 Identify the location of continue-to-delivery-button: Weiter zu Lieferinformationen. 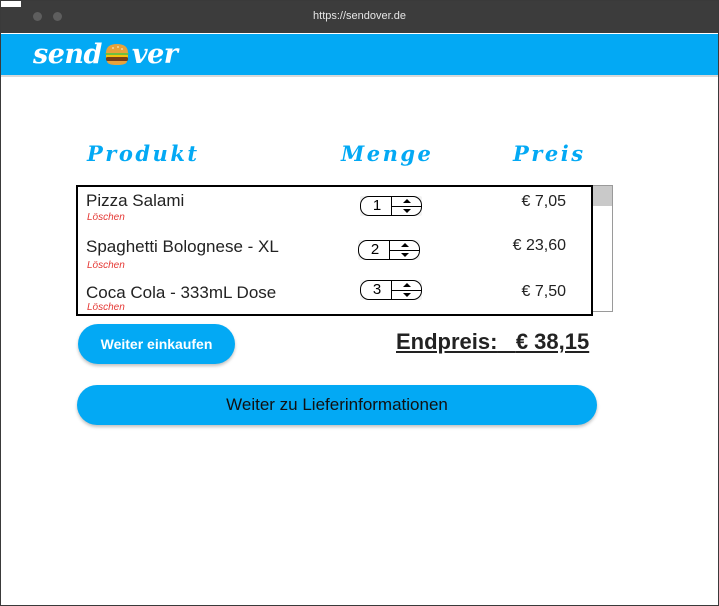
(337, 405).